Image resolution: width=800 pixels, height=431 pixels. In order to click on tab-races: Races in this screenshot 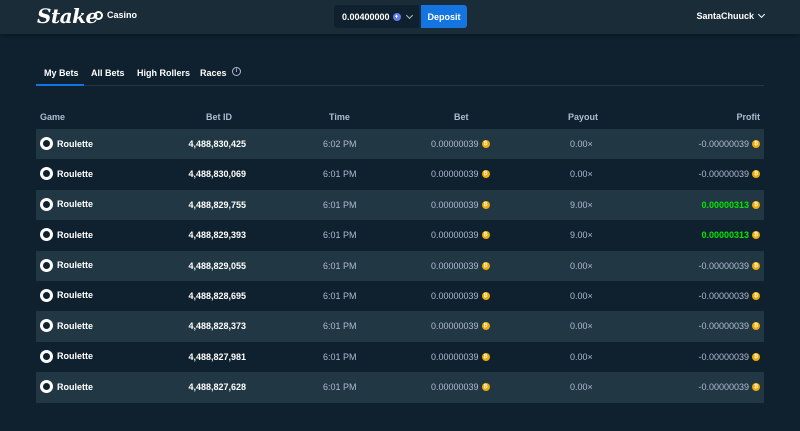, I will do `click(213, 73)`.